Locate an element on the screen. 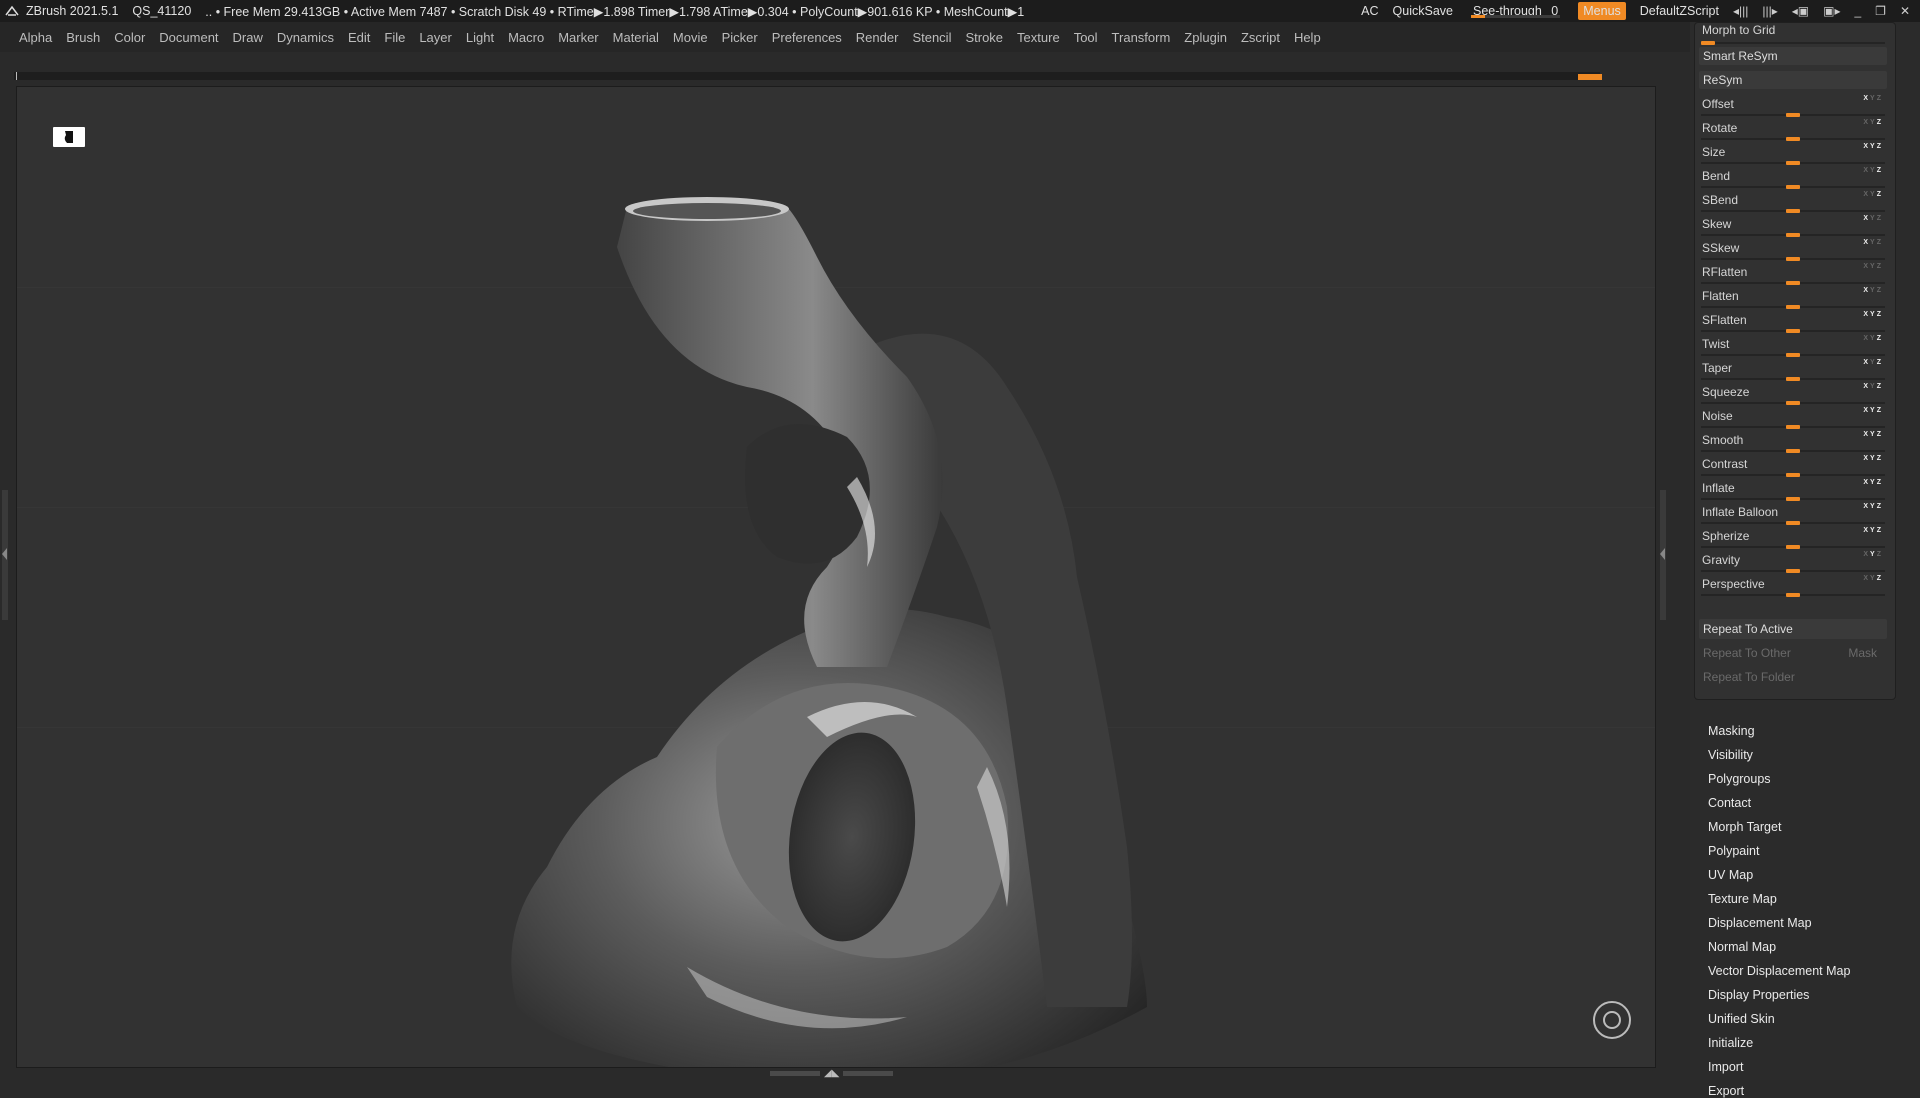 The image size is (1920, 1098). sskew-slider: SSkew XYZ is located at coordinates (1793, 250).